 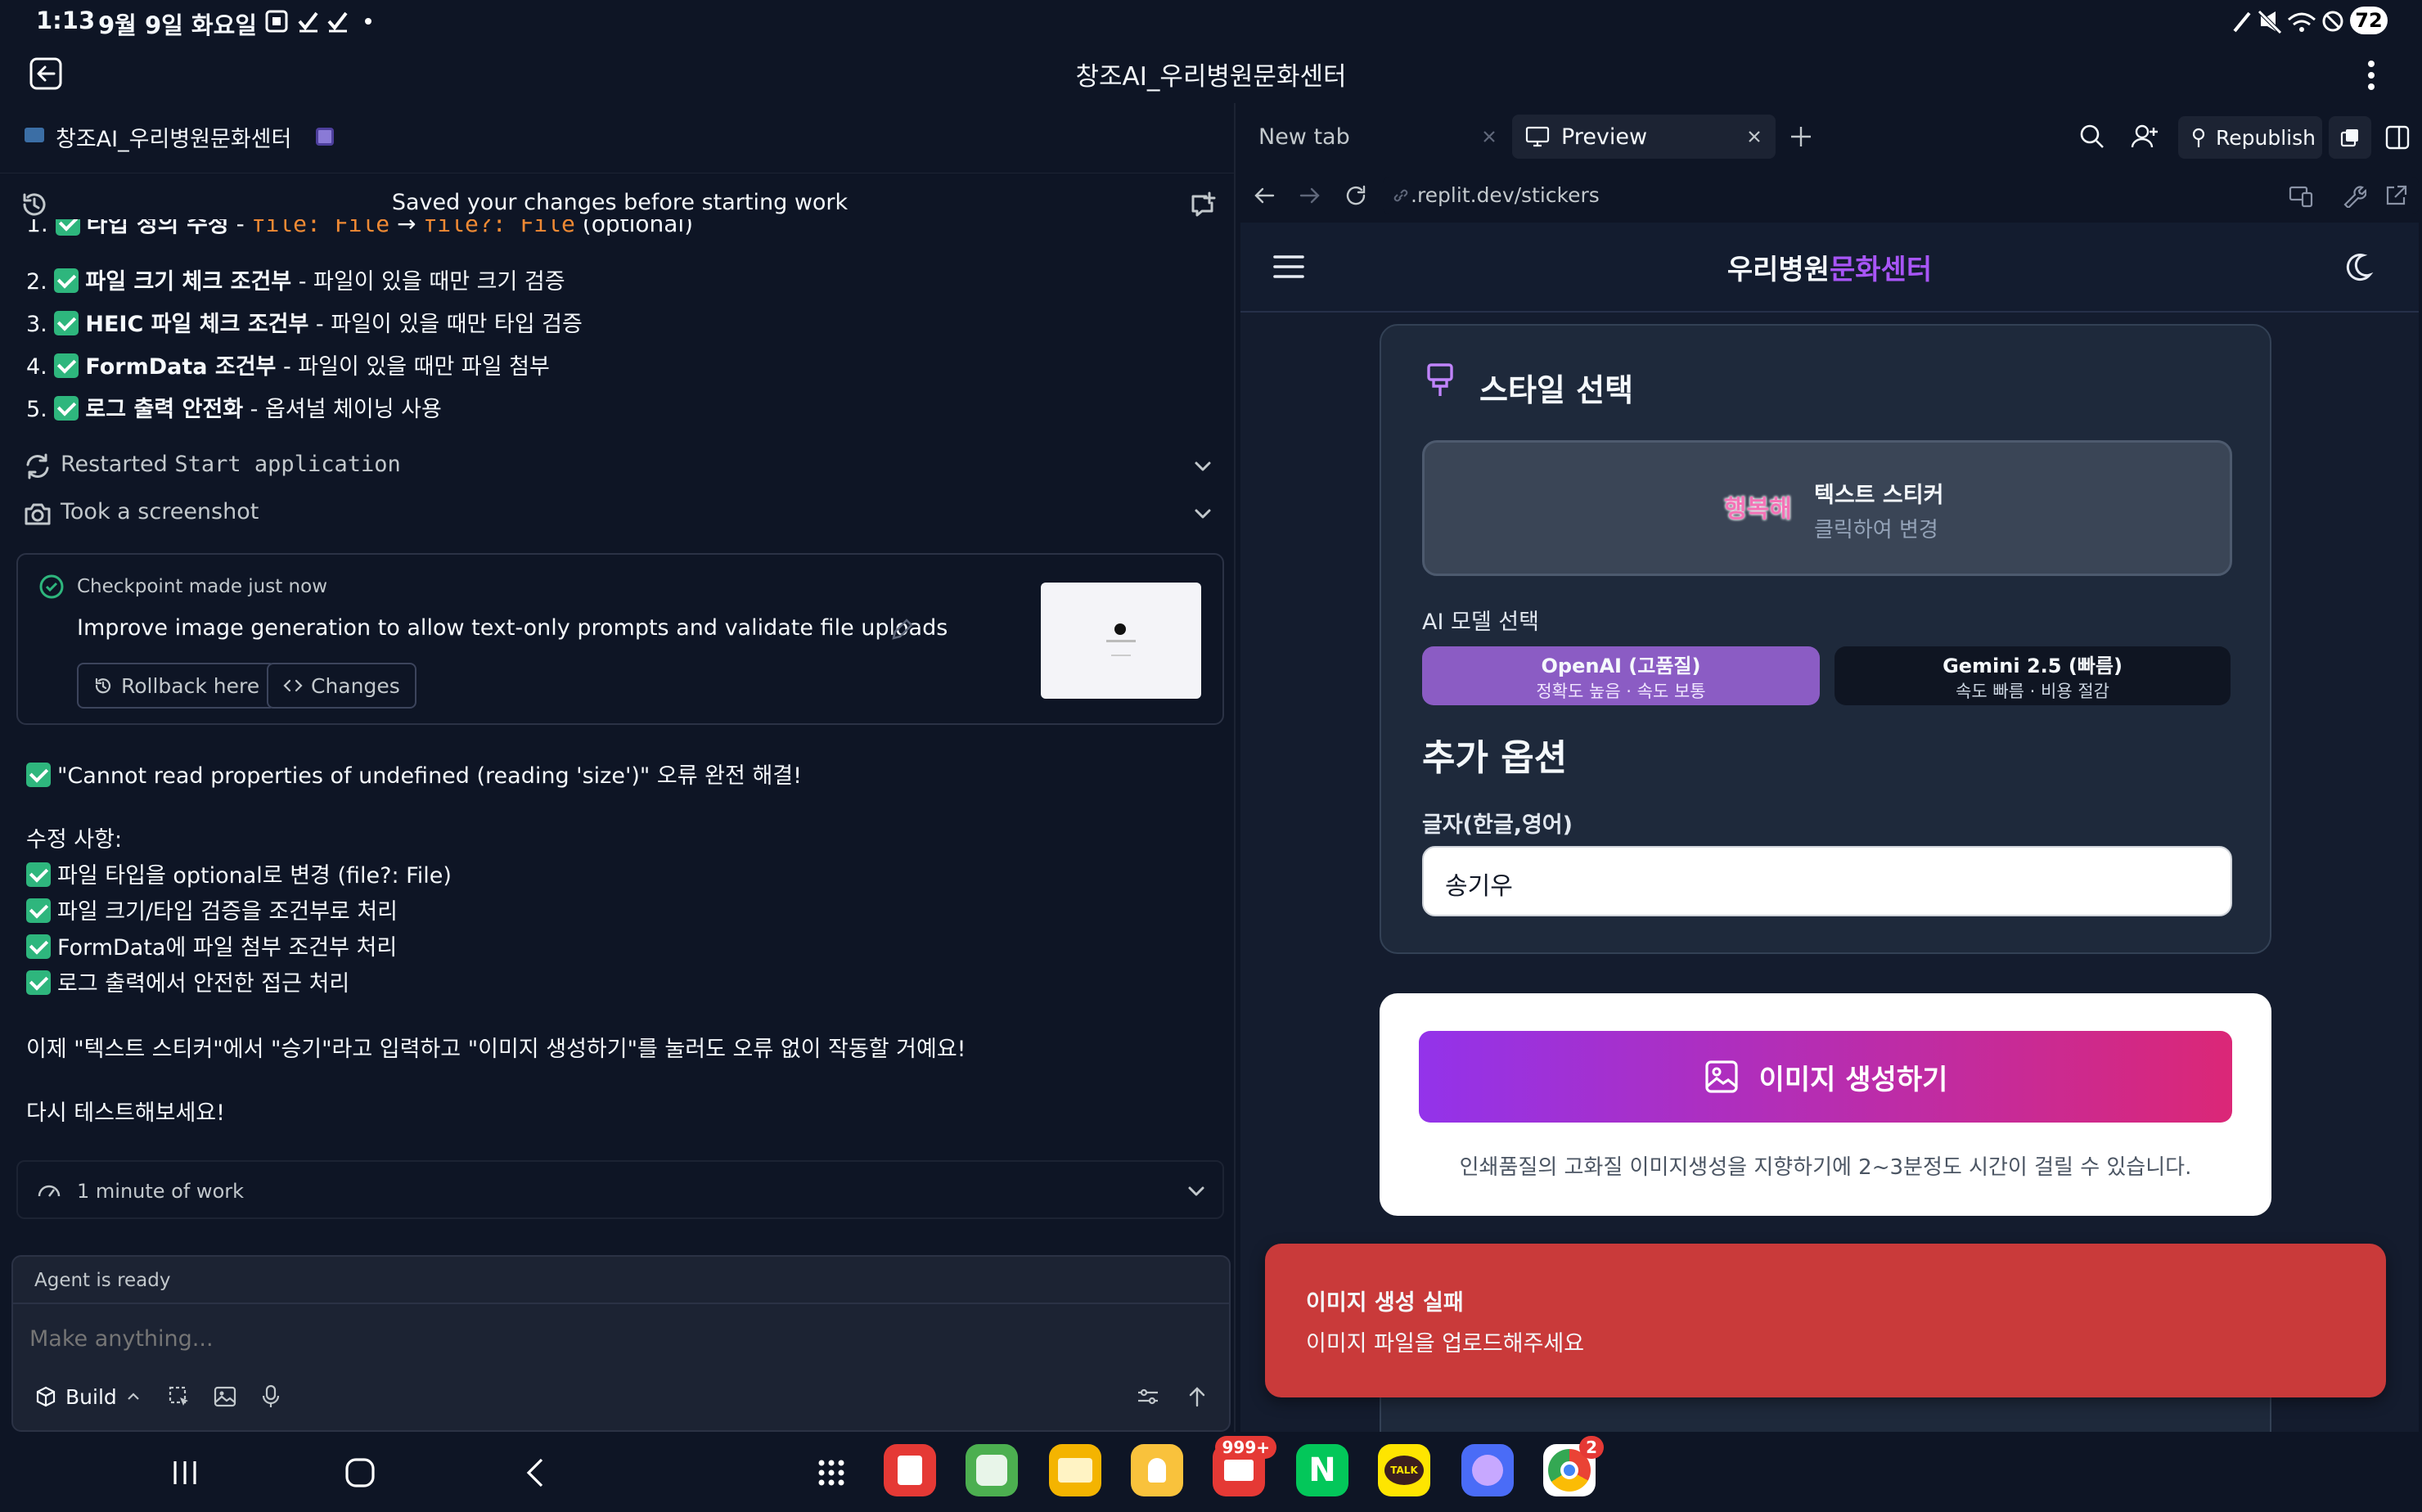 What do you see at coordinates (177, 686) in the screenshot?
I see `rollback-button: Rollback here` at bounding box center [177, 686].